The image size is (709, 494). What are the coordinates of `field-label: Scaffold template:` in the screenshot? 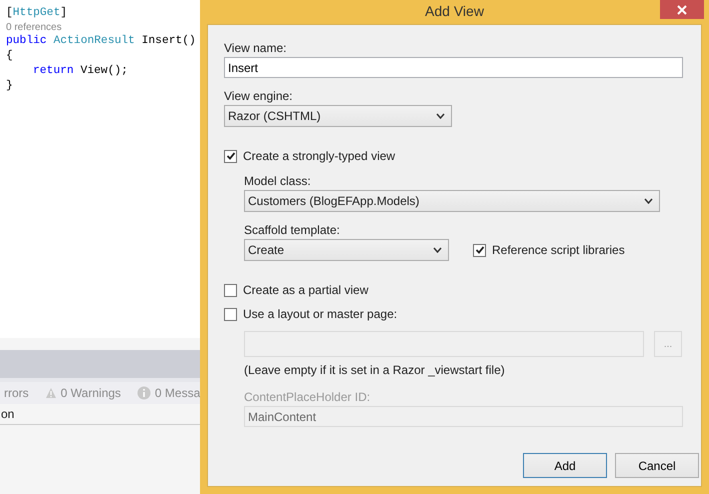 It's located at (292, 230).